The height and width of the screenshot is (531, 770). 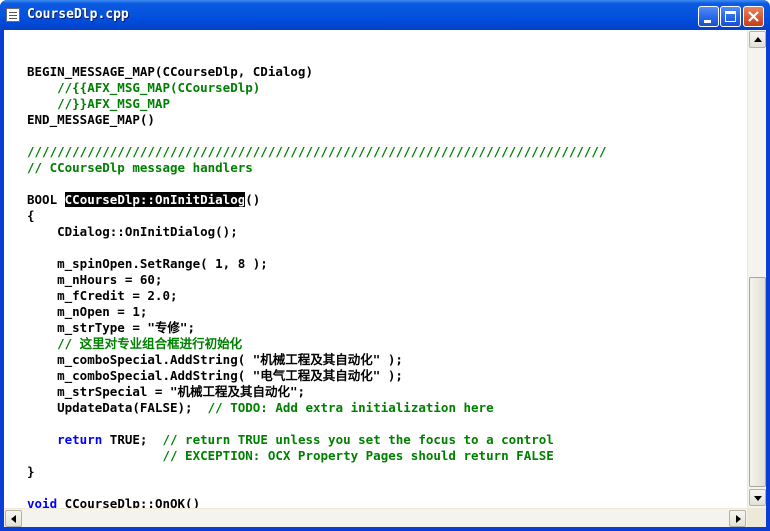 I want to click on minimize-icon, so click(x=707, y=21).